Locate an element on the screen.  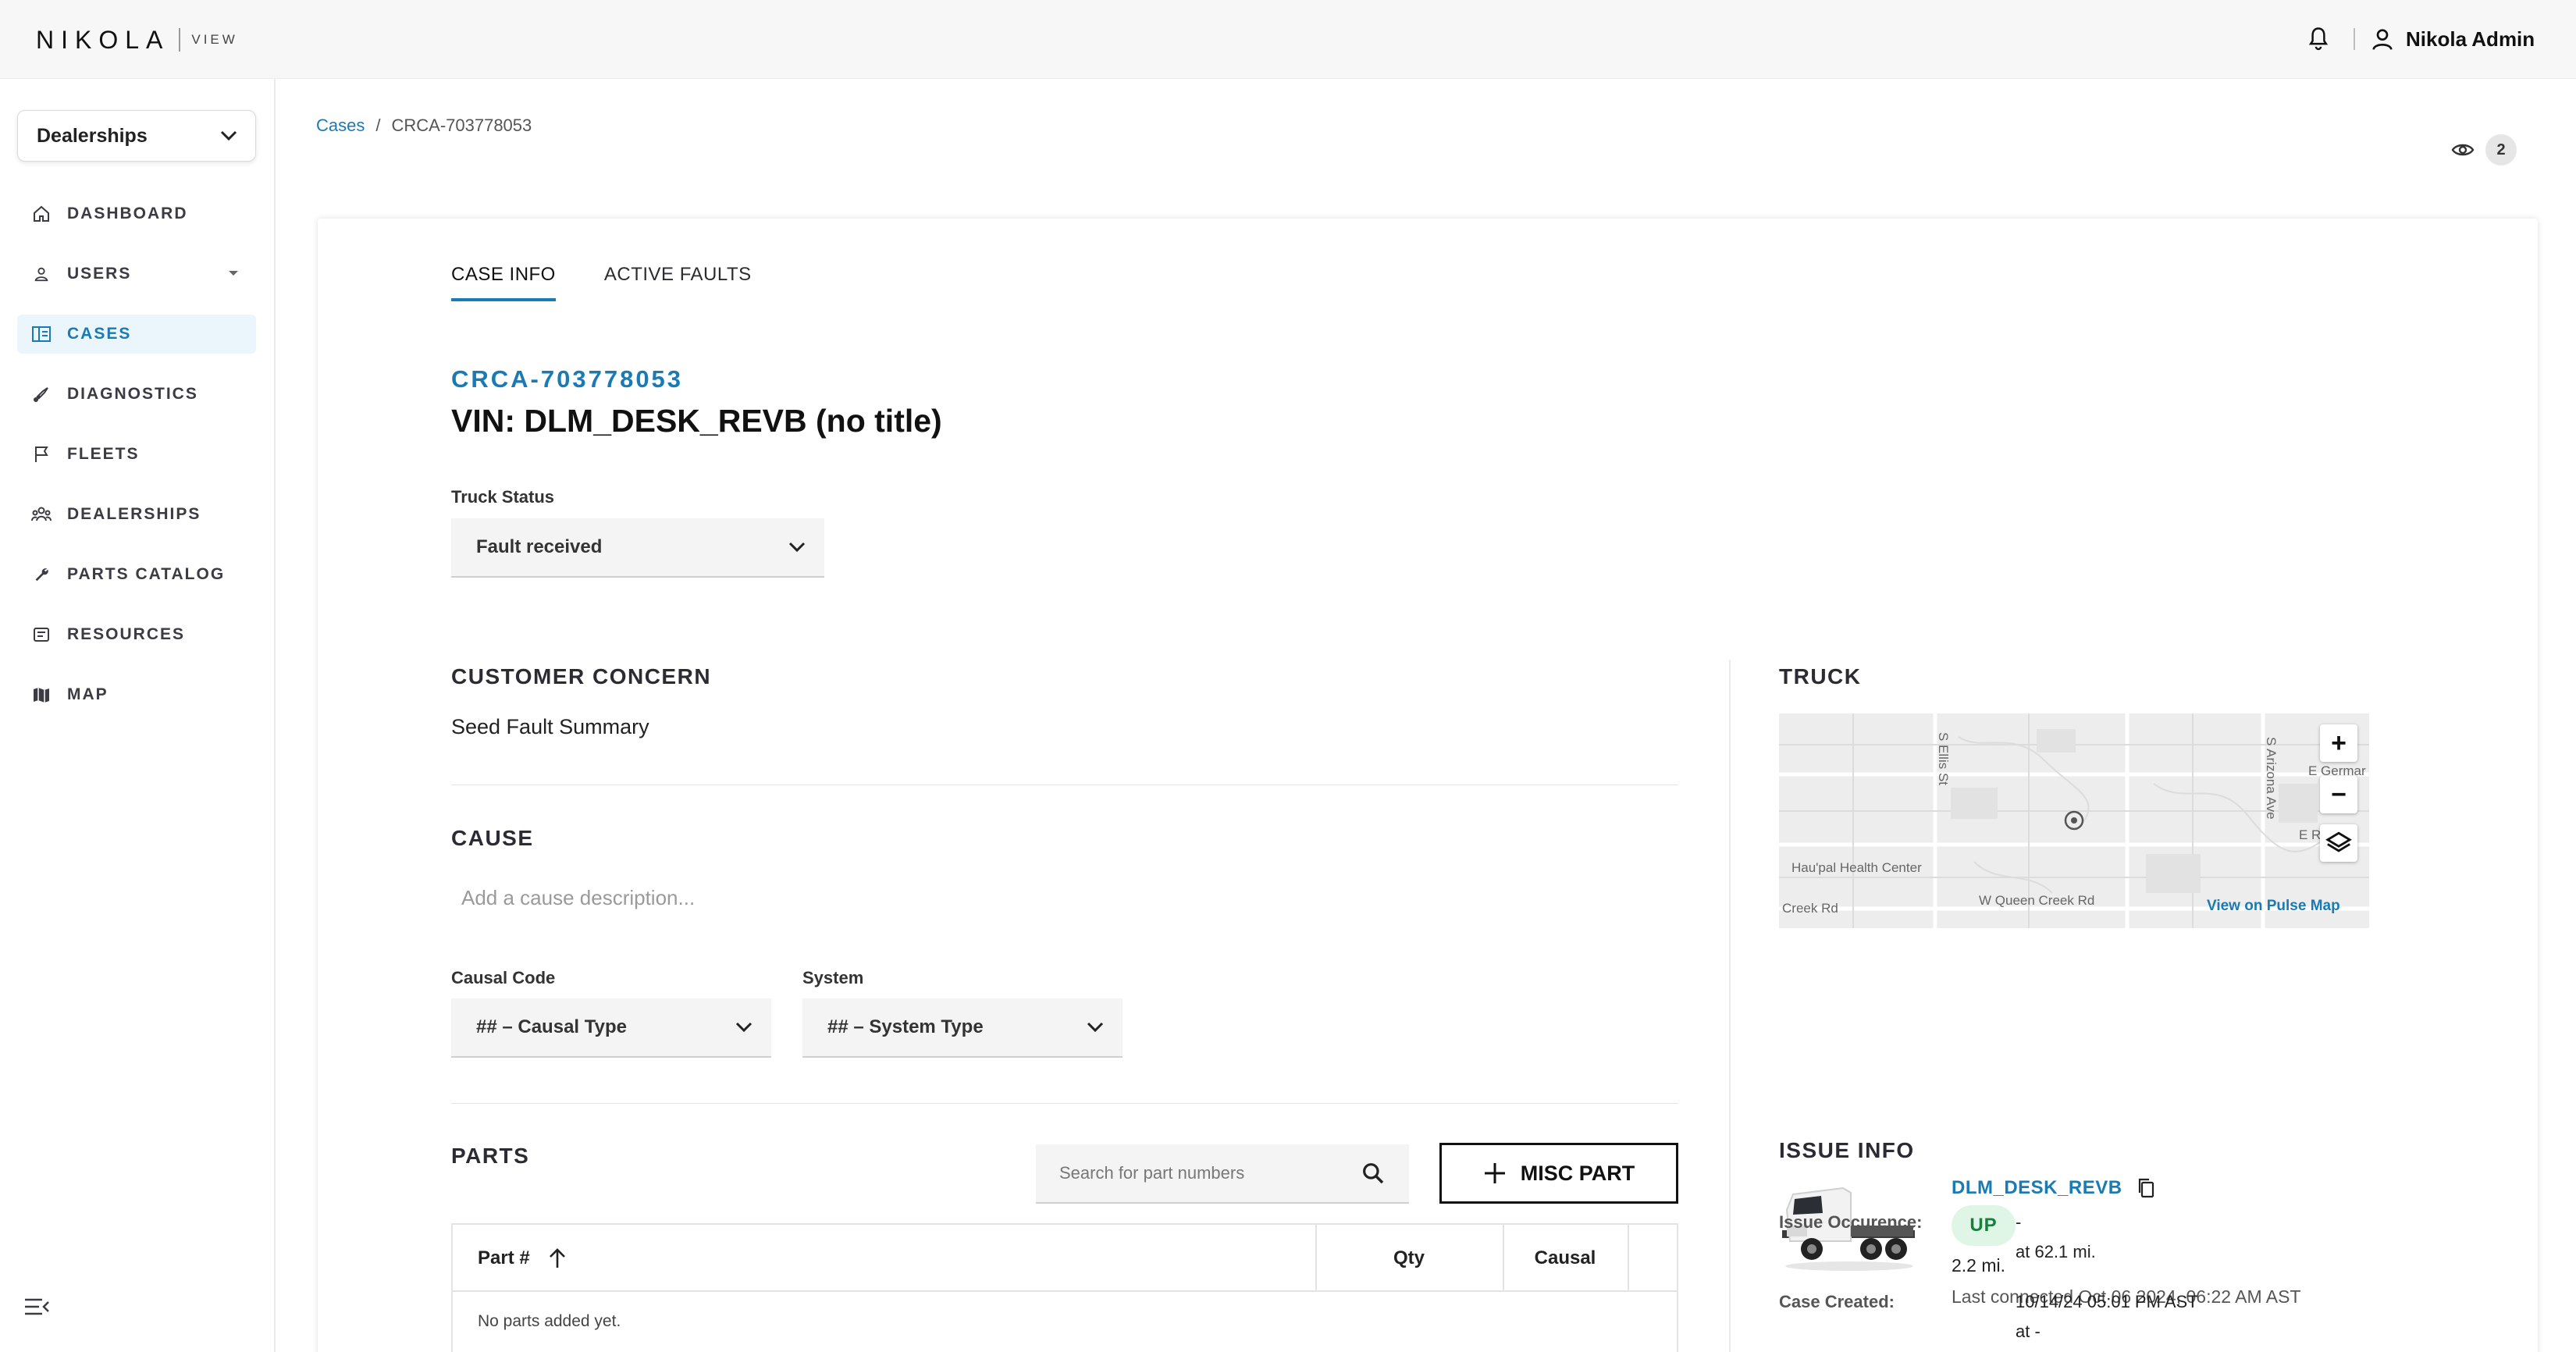
plus-icon is located at coordinates (1494, 1173).